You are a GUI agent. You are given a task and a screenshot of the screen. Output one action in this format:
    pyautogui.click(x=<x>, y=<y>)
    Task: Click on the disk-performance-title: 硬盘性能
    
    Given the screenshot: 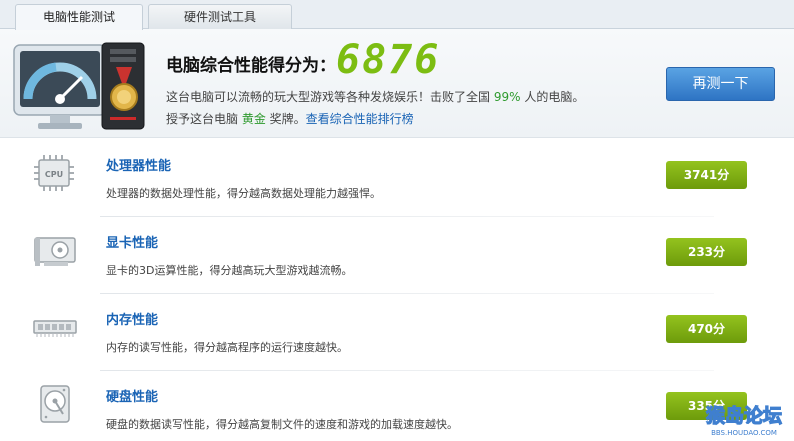 What is the action you would take?
    pyautogui.click(x=132, y=395)
    